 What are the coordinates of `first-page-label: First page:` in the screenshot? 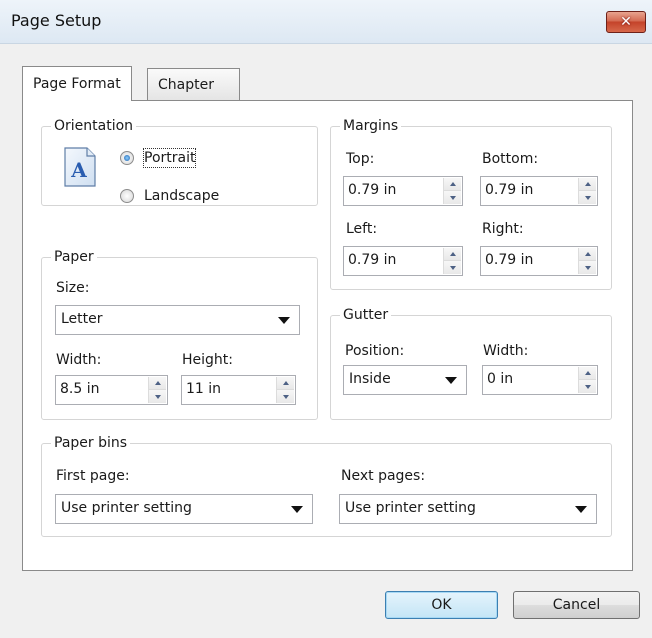 It's located at (93, 476).